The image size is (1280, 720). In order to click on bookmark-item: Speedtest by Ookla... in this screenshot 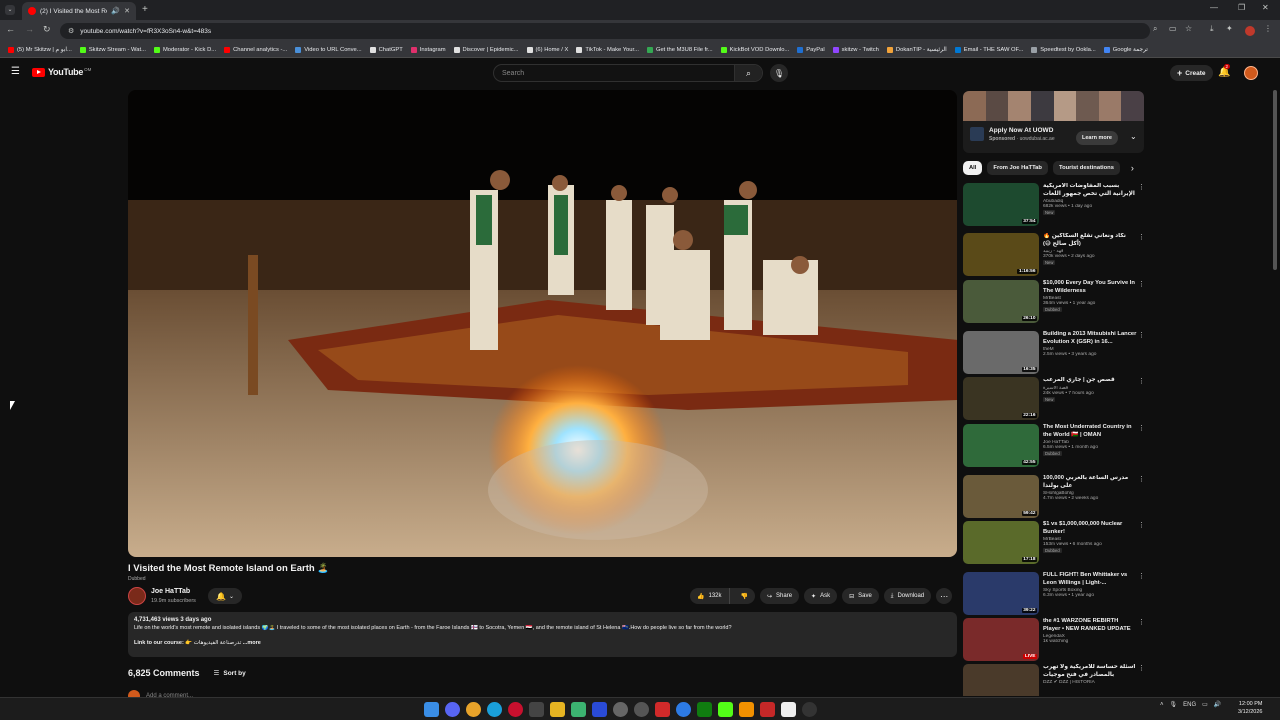, I will do `click(1063, 49)`.